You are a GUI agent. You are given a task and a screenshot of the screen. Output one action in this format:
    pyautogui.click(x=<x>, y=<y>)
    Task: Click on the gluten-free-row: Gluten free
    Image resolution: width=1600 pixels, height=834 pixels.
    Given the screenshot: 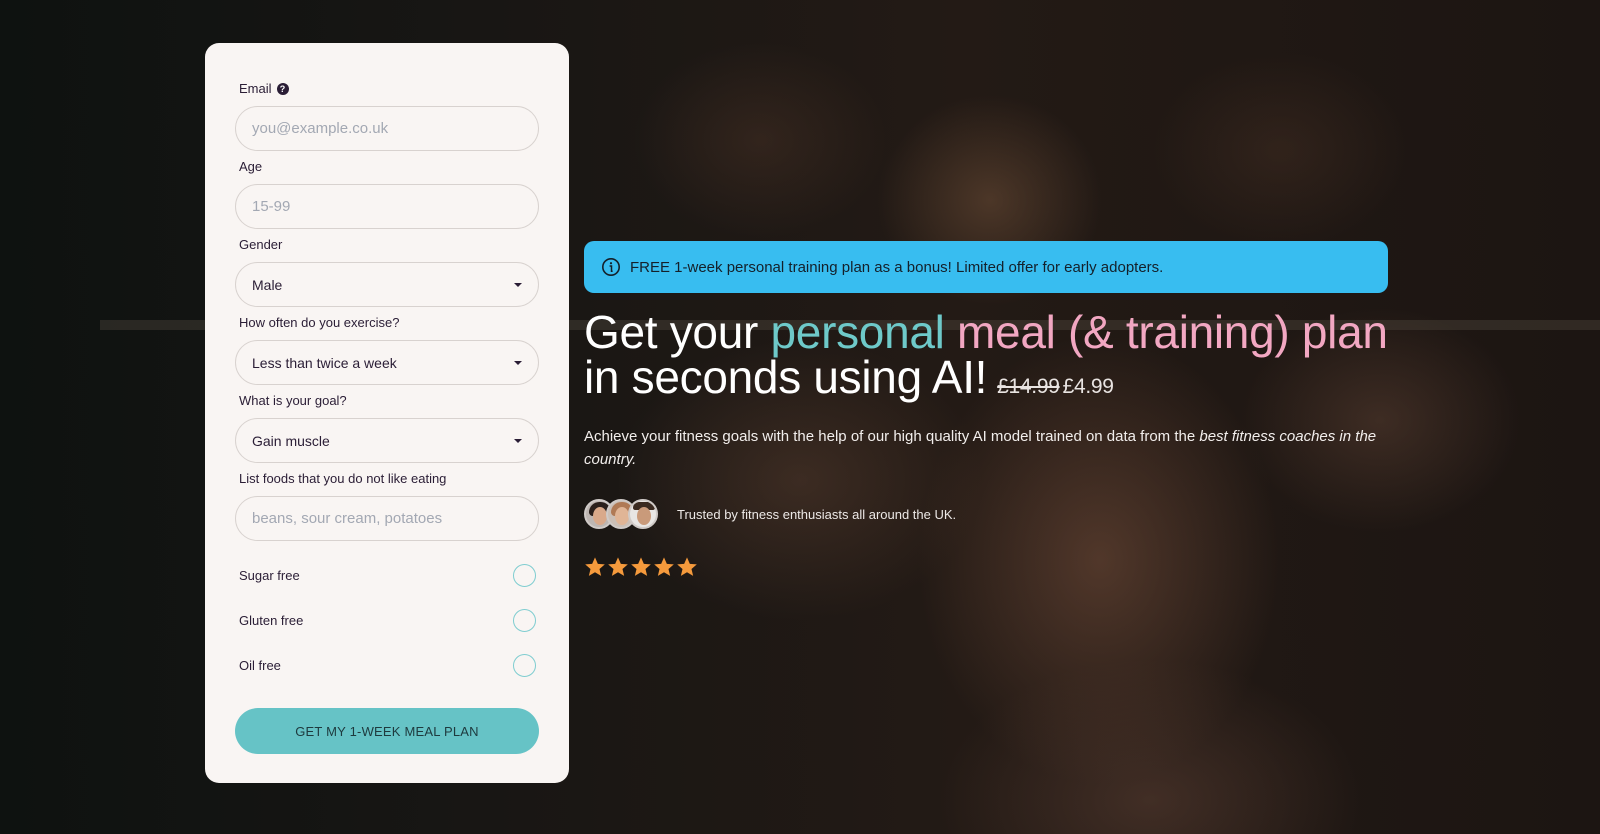 What is the action you would take?
    pyautogui.click(x=389, y=620)
    